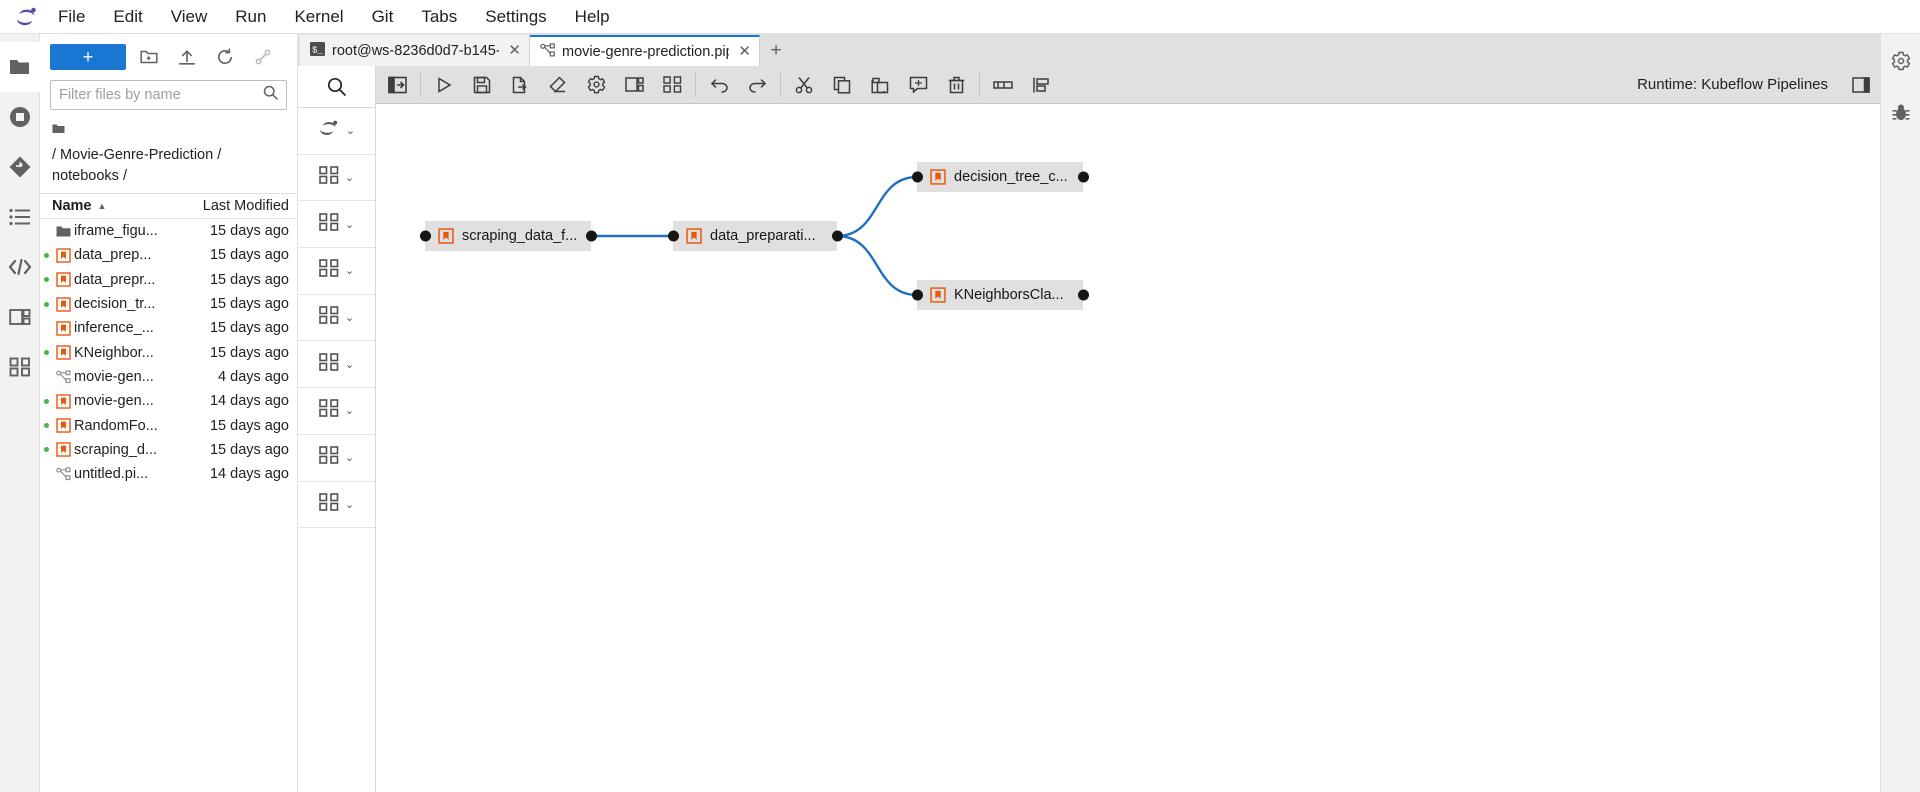  What do you see at coordinates (336, 318) in the screenshot?
I see `palette-category-4: ⌄` at bounding box center [336, 318].